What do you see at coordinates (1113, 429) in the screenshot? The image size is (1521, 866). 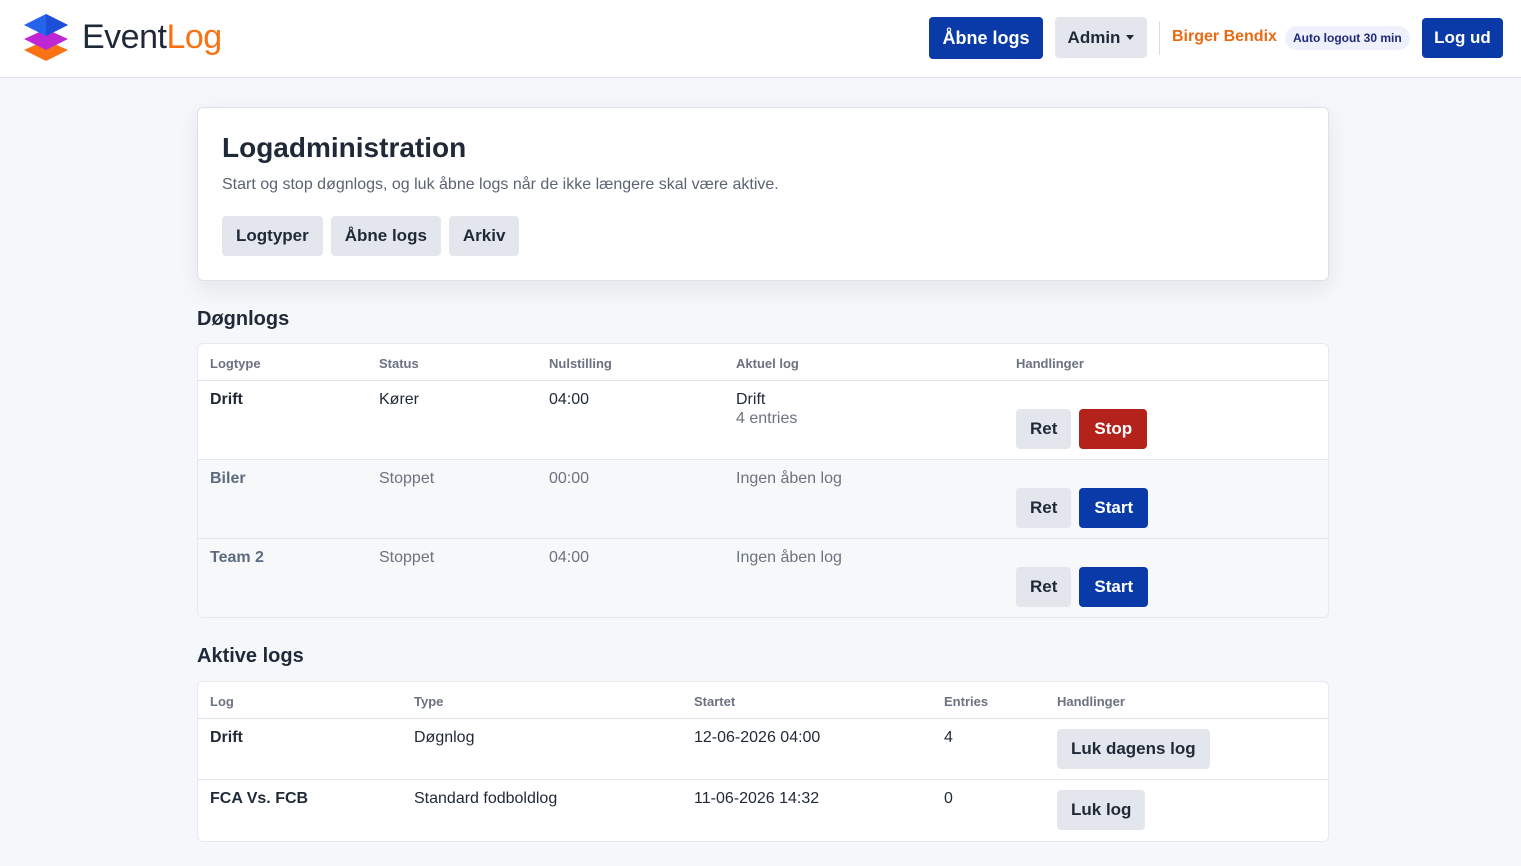 I see `stop-button: Stop` at bounding box center [1113, 429].